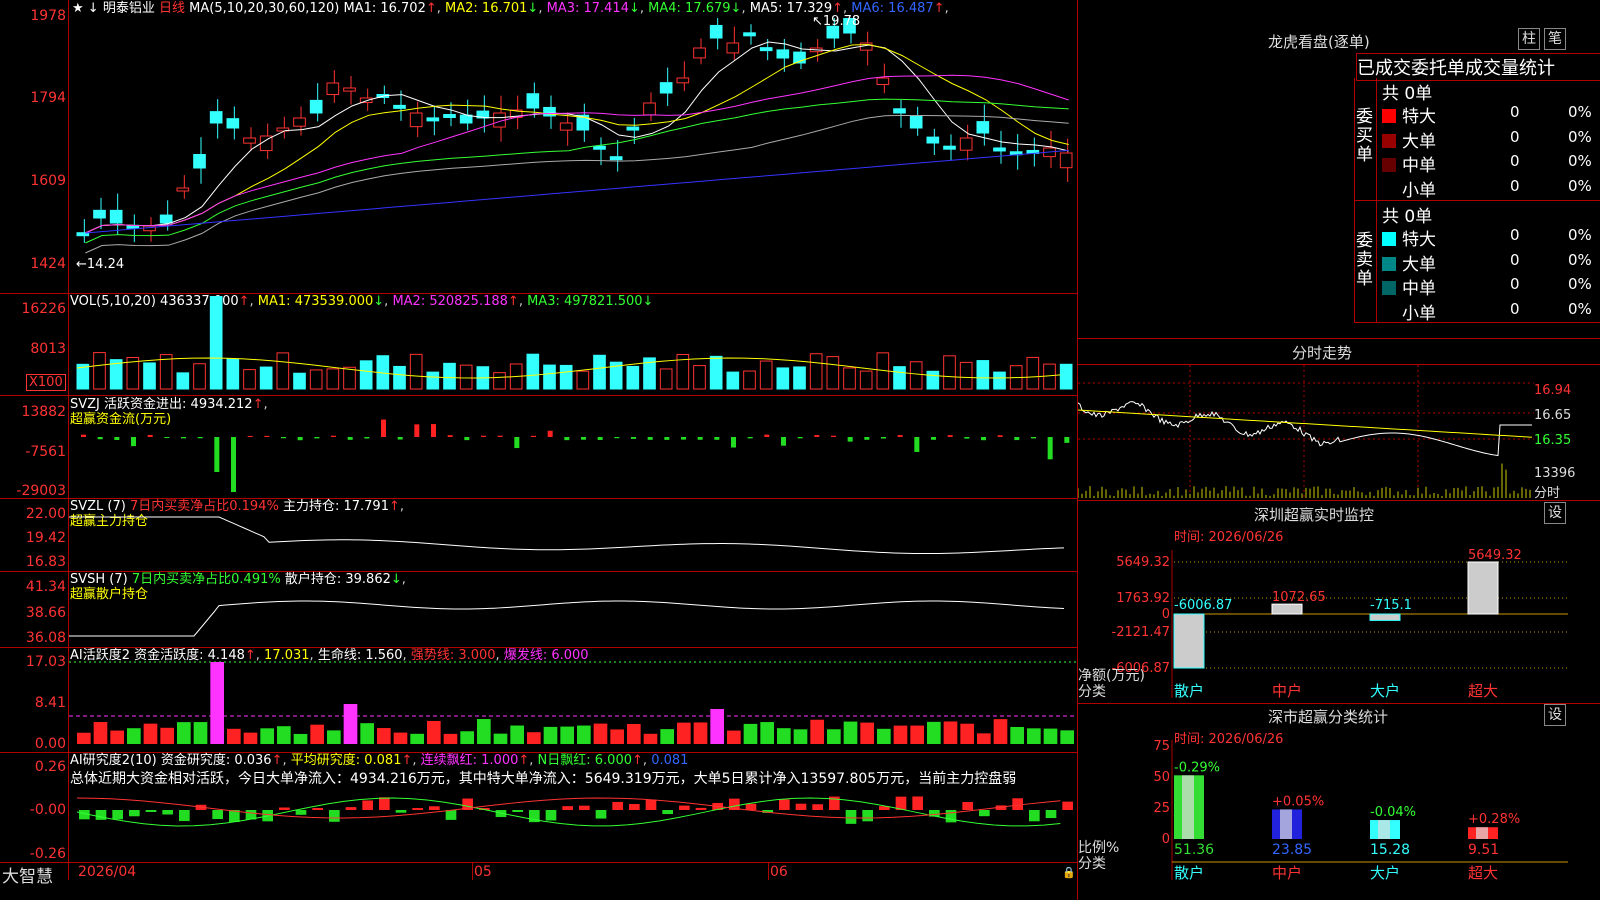 The image size is (1600, 900). Describe the element at coordinates (573, 535) in the screenshot. I see `main-holding-chart` at that location.